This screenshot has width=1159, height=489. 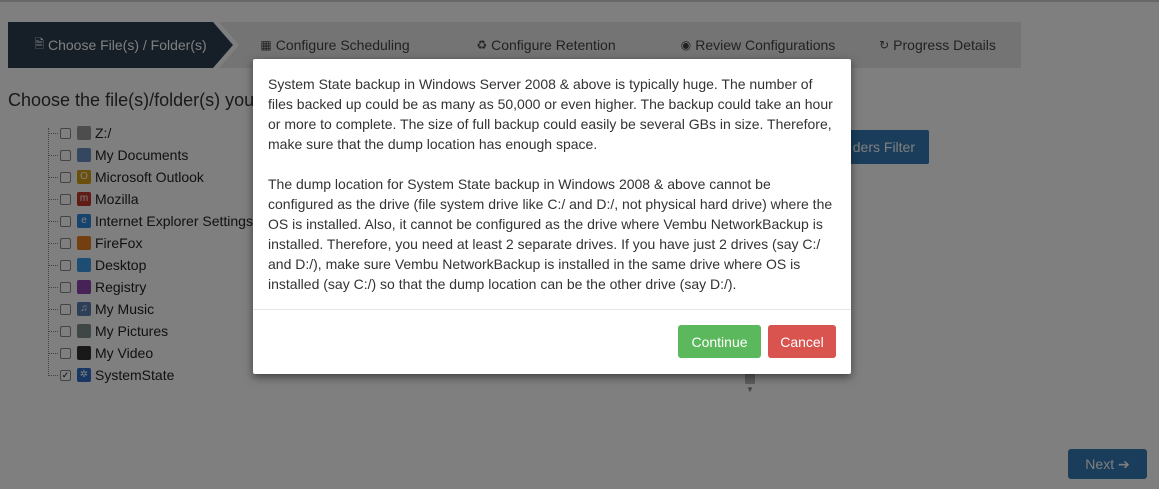 What do you see at coordinates (802, 341) in the screenshot?
I see `cancel-button: Cancel` at bounding box center [802, 341].